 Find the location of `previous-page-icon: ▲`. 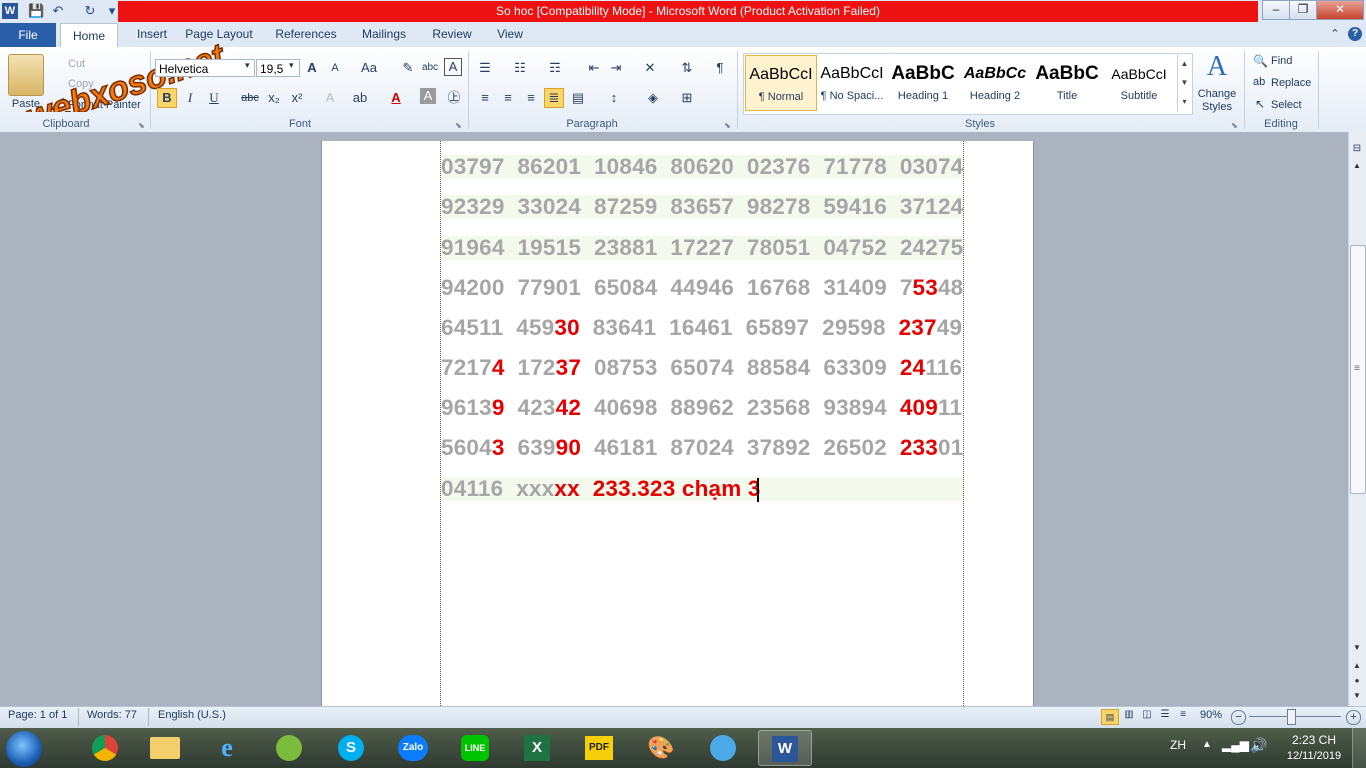

previous-page-icon: ▲ is located at coordinates (1357, 666).